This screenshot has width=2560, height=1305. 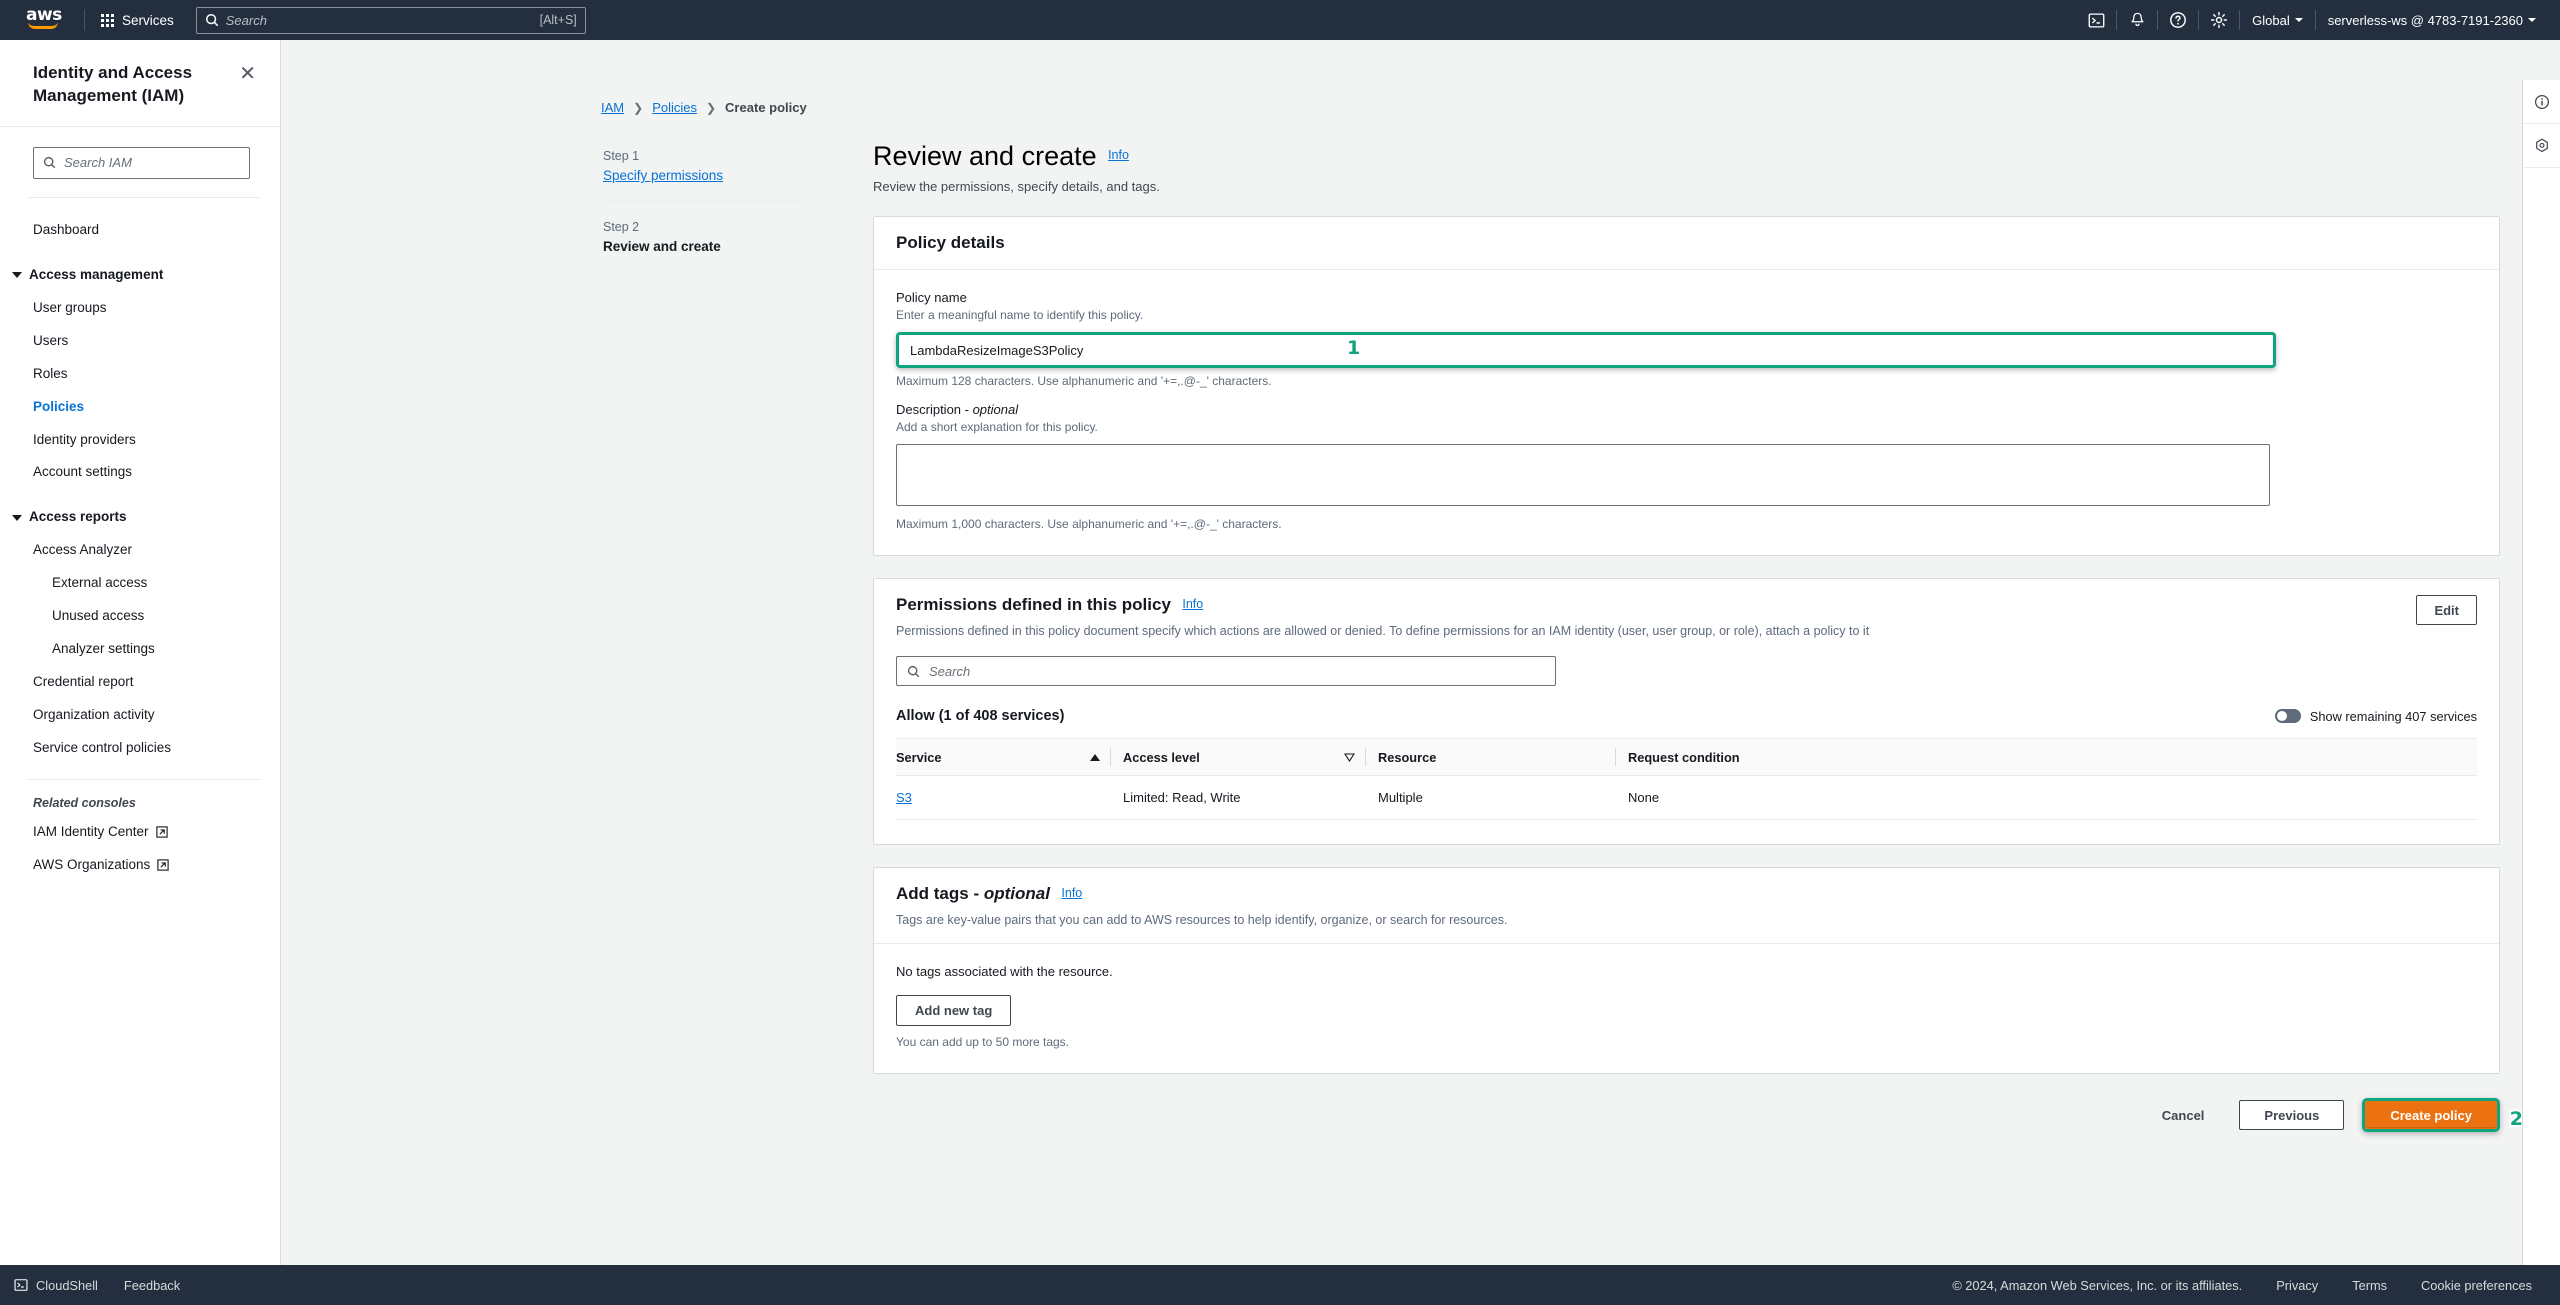 I want to click on permissions-search-placeholder: Search, so click(x=950, y=671).